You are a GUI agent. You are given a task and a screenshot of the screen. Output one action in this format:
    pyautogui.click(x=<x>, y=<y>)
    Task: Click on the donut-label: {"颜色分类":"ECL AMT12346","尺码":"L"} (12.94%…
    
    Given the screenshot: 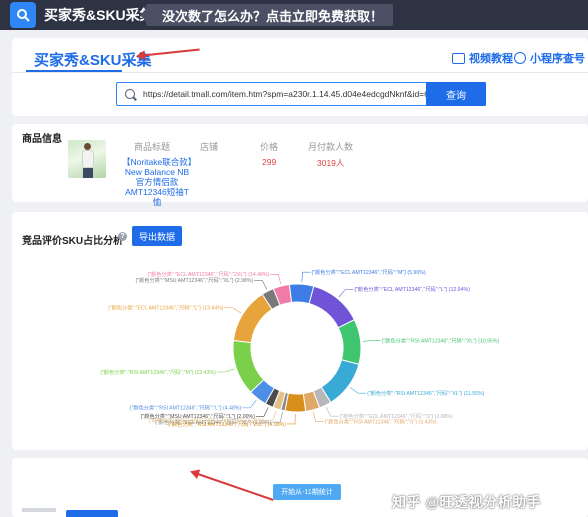 What is the action you would take?
    pyautogui.click(x=412, y=289)
    